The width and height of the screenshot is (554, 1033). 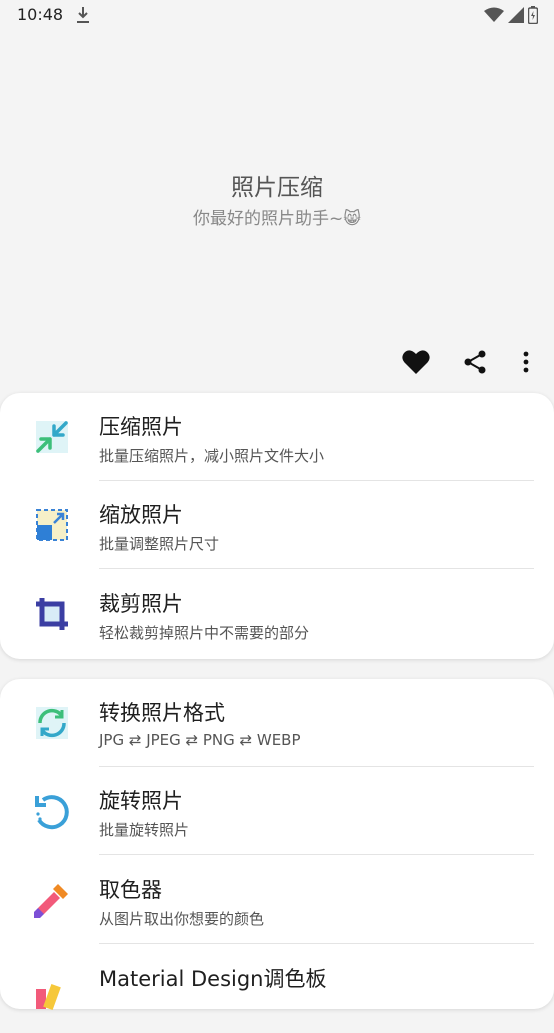 I want to click on favorite-button, so click(x=416, y=362).